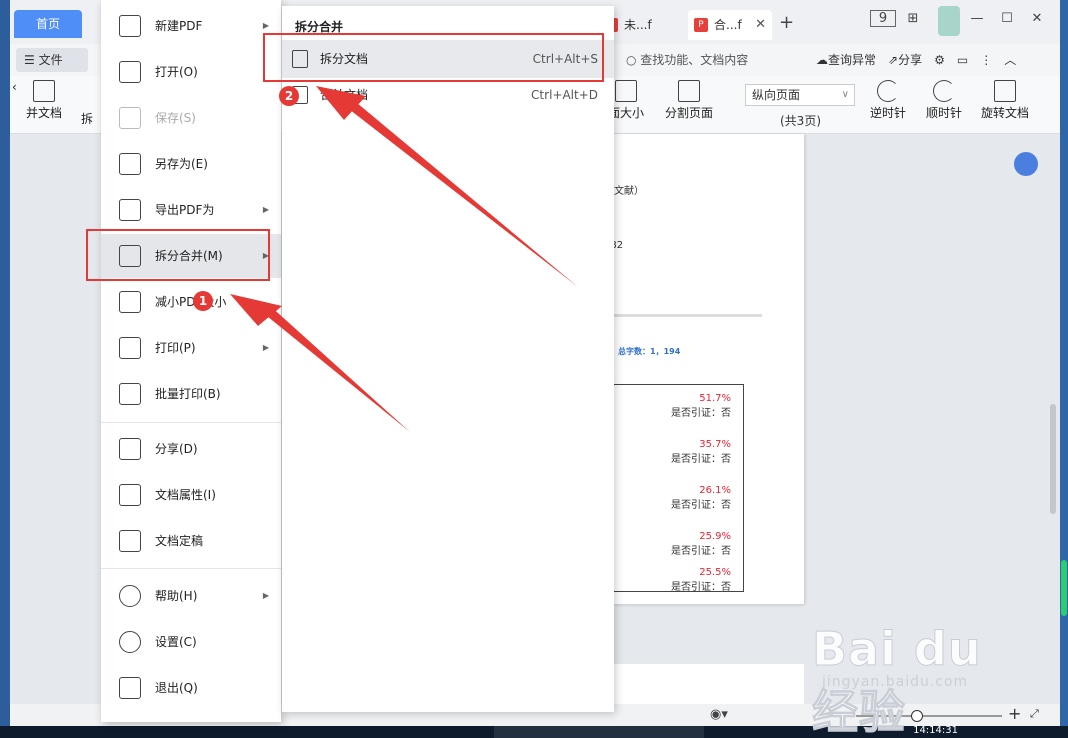 Image resolution: width=1068 pixels, height=738 pixels. What do you see at coordinates (715, 398) in the screenshot?
I see `similarity-percent: 51.7%` at bounding box center [715, 398].